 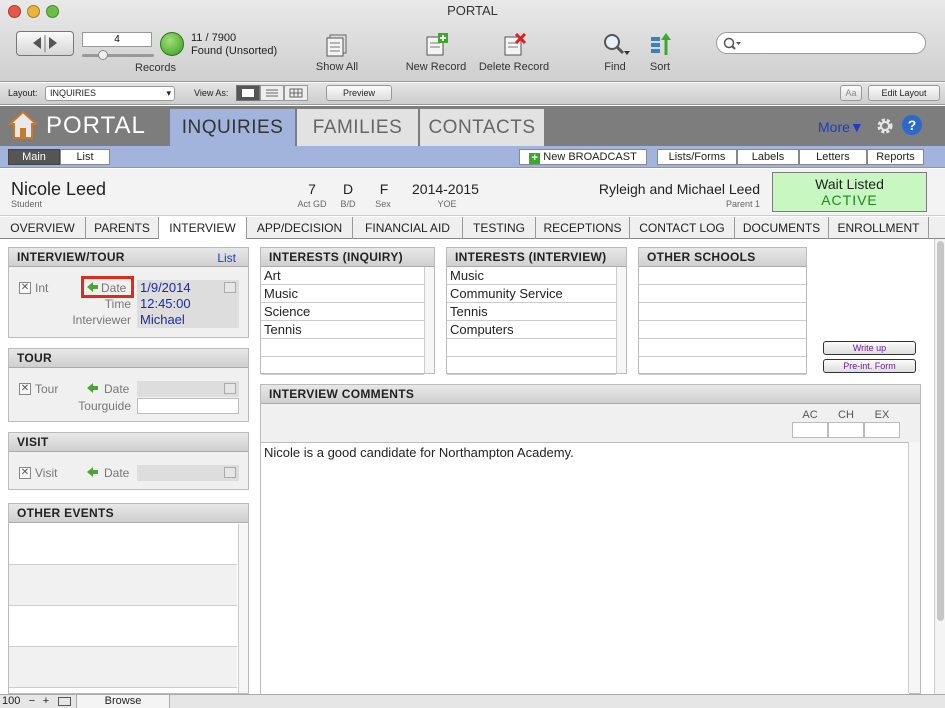 What do you see at coordinates (64, 701) in the screenshot?
I see `toggle-toolbar-icon` at bounding box center [64, 701].